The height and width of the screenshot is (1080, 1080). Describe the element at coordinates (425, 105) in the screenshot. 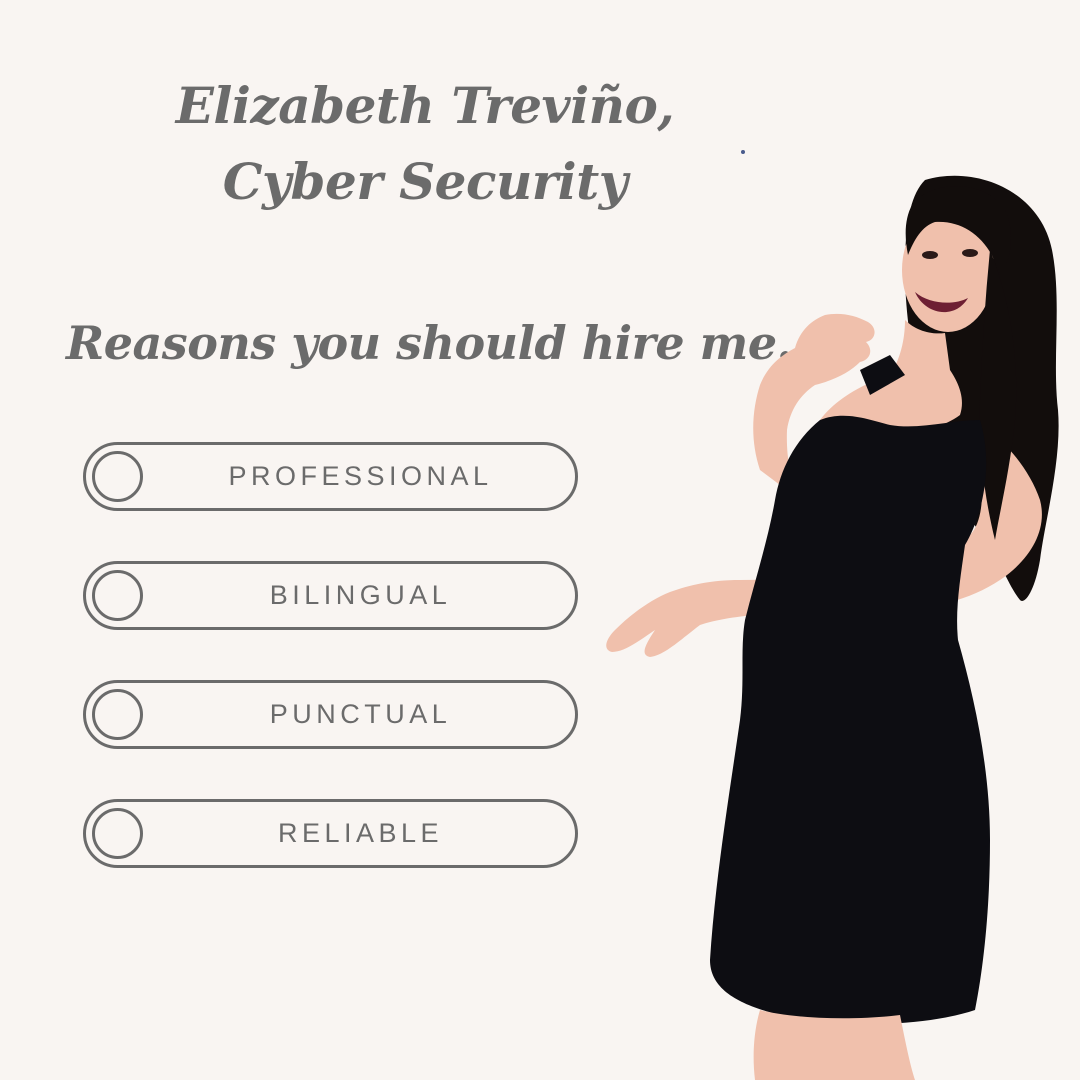

I see `name-heading: Elizabeth Treviño,` at that location.